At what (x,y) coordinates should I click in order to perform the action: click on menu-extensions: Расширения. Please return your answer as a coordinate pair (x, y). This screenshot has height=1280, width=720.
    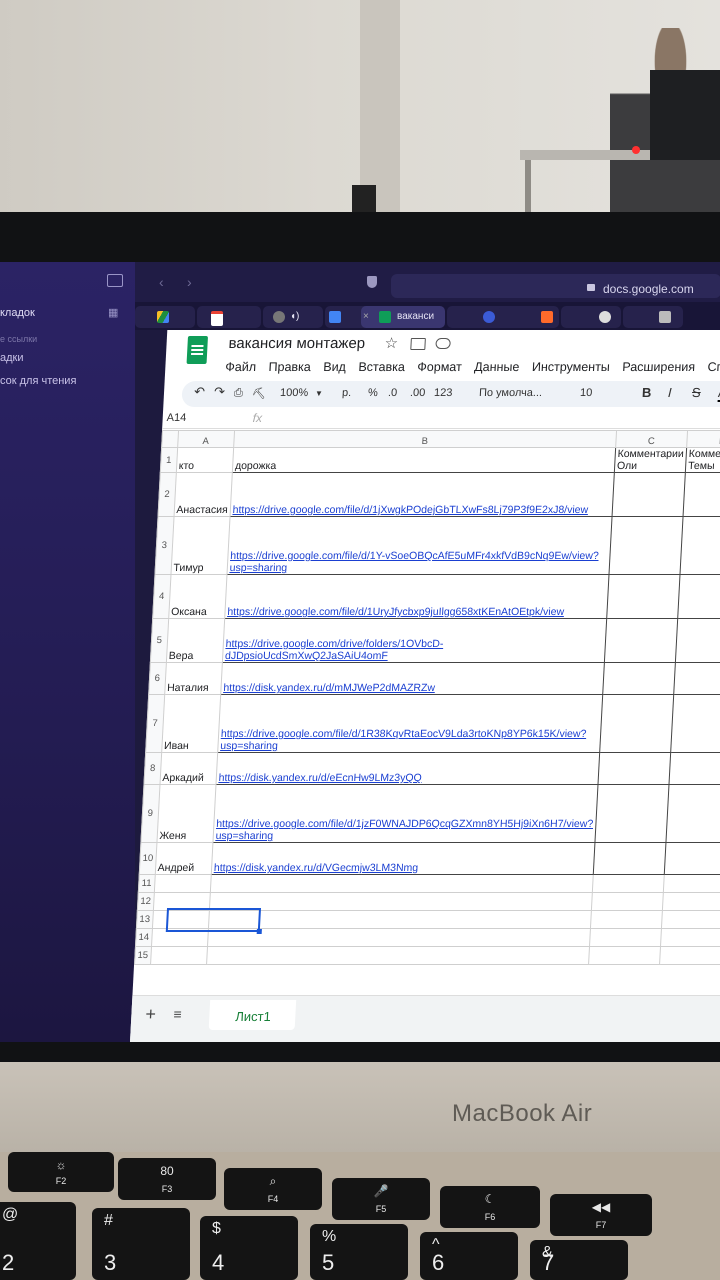
    Looking at the image, I should click on (658, 367).